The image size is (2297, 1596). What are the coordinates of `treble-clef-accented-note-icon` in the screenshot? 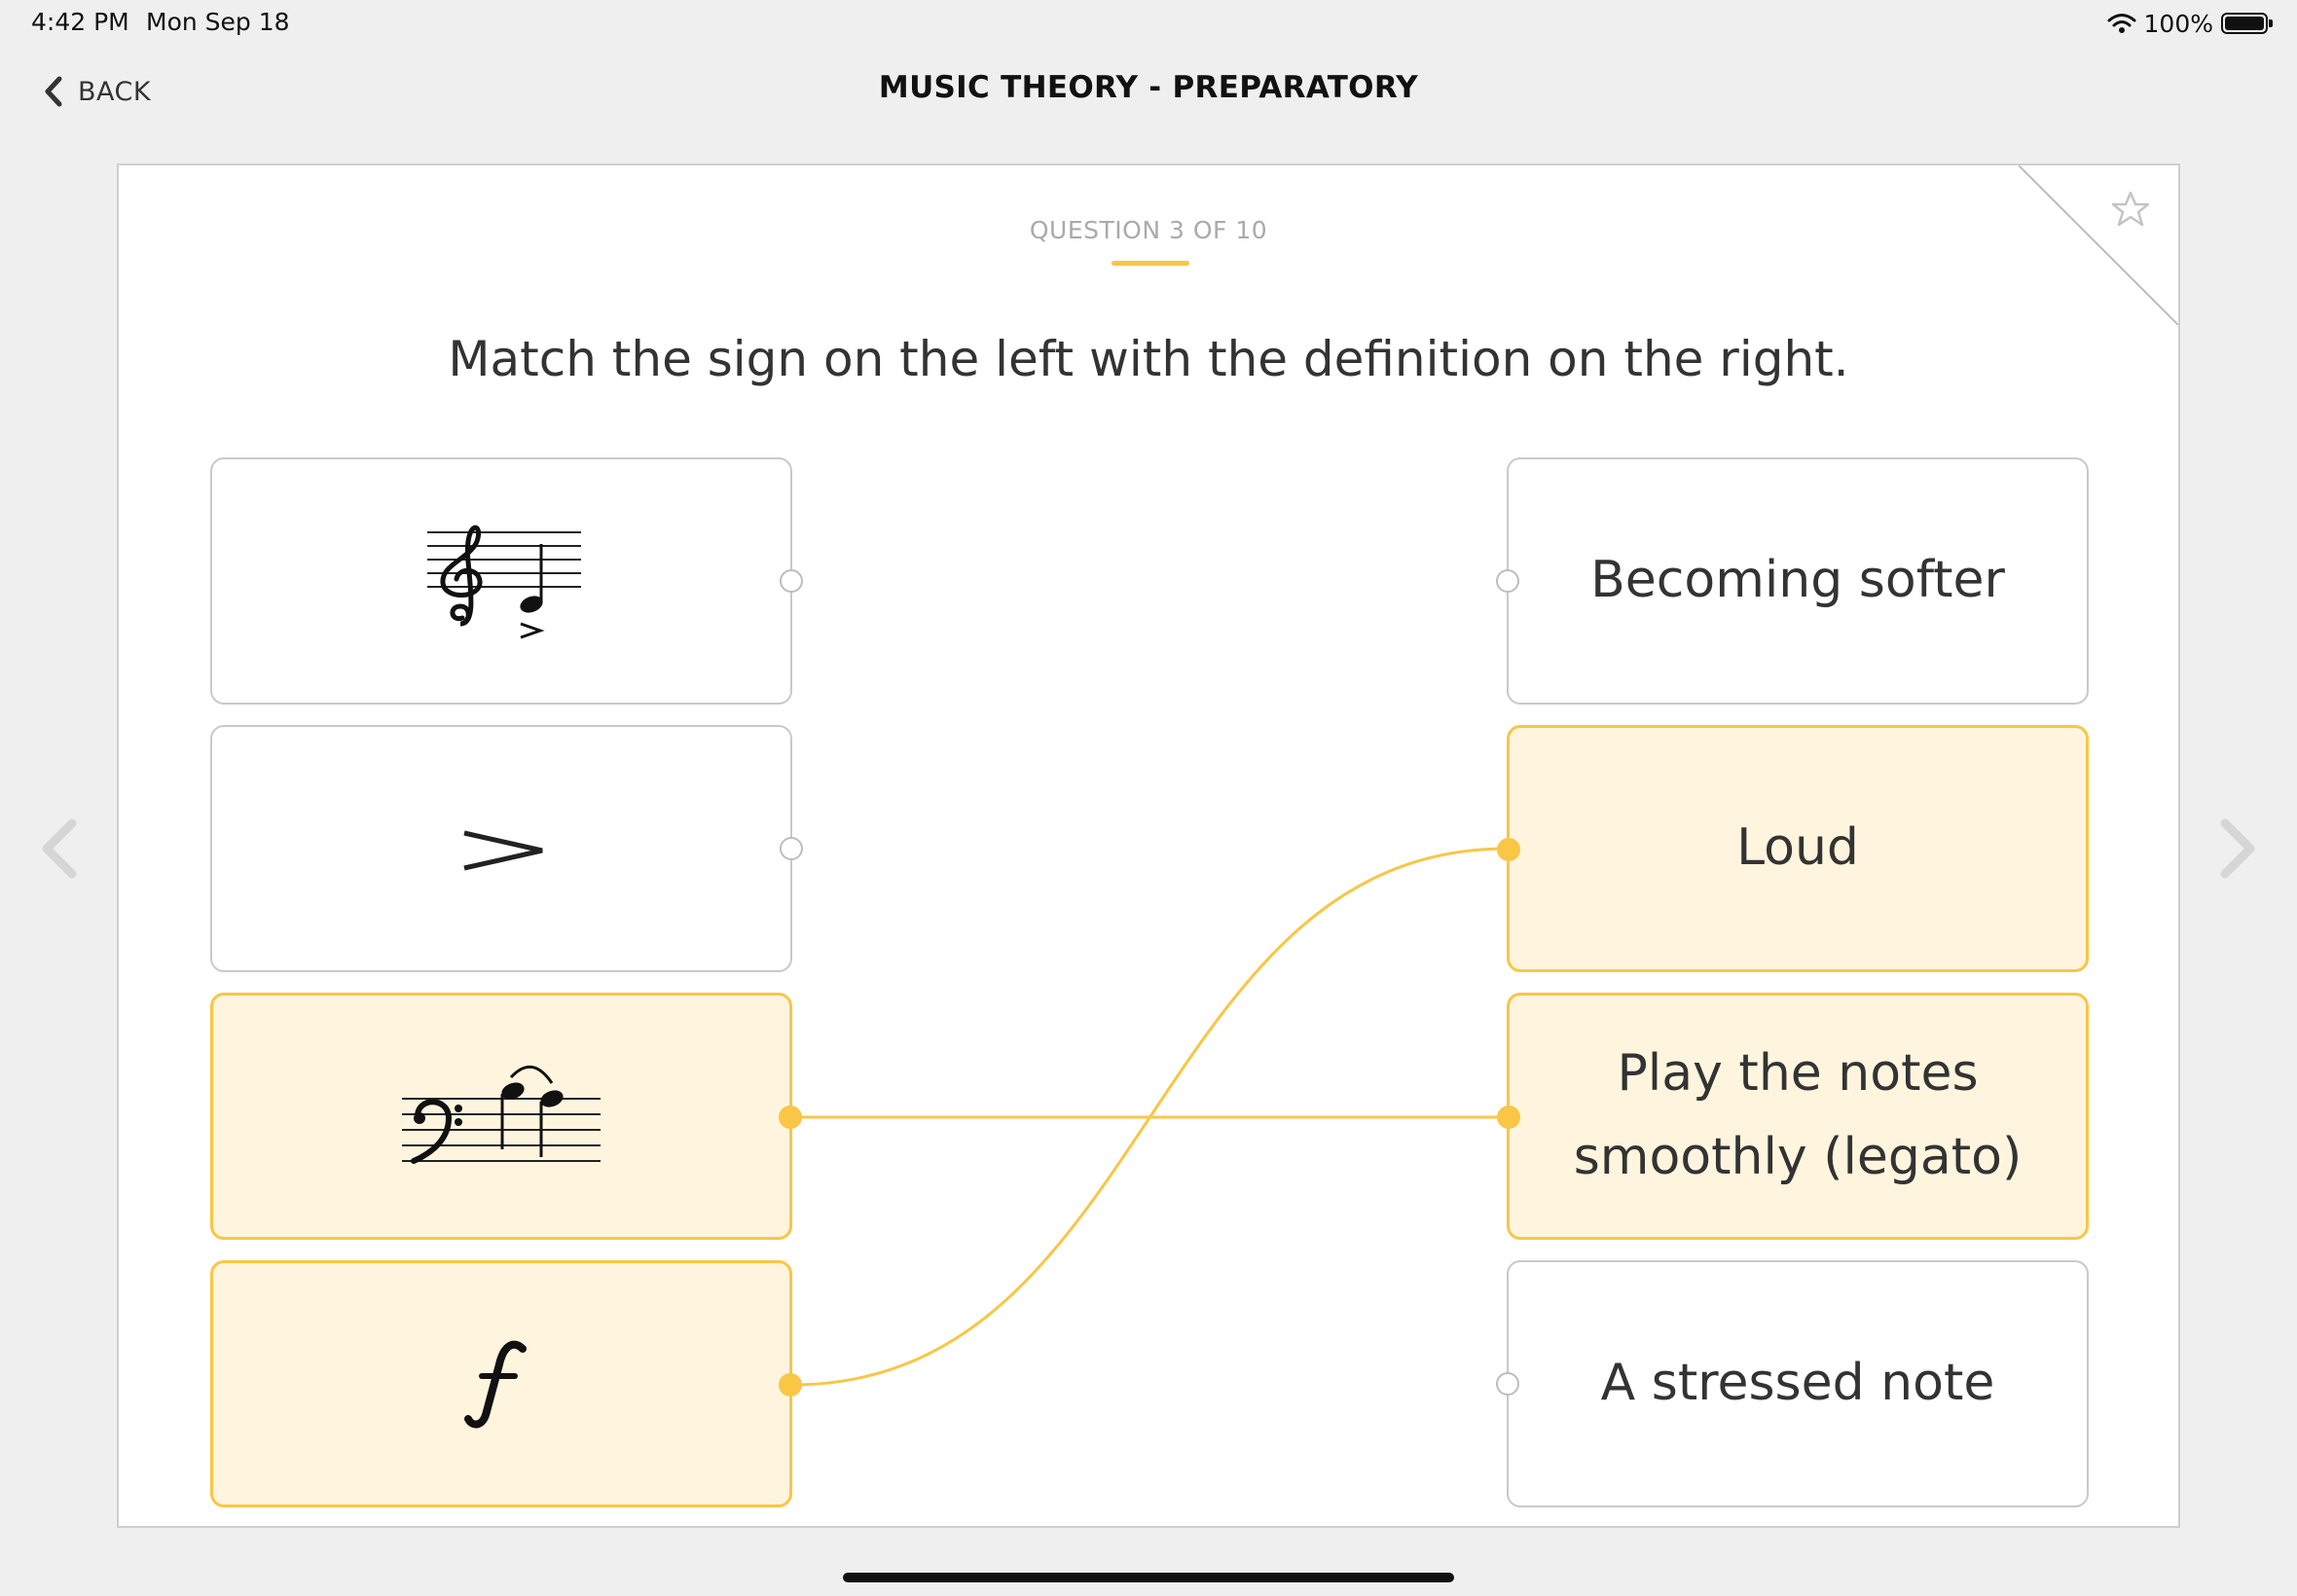 It's located at (504, 582).